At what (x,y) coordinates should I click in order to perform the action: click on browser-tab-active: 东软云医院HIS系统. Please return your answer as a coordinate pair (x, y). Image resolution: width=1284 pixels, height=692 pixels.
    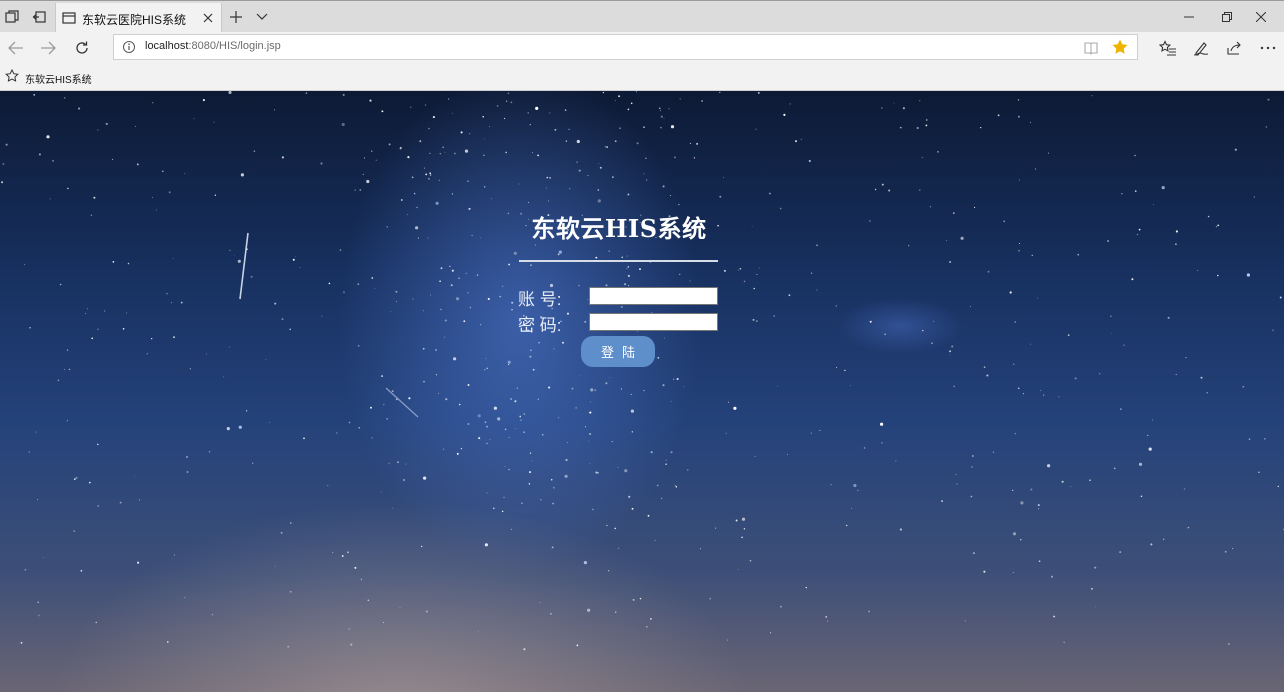
    Looking at the image, I should click on (138, 18).